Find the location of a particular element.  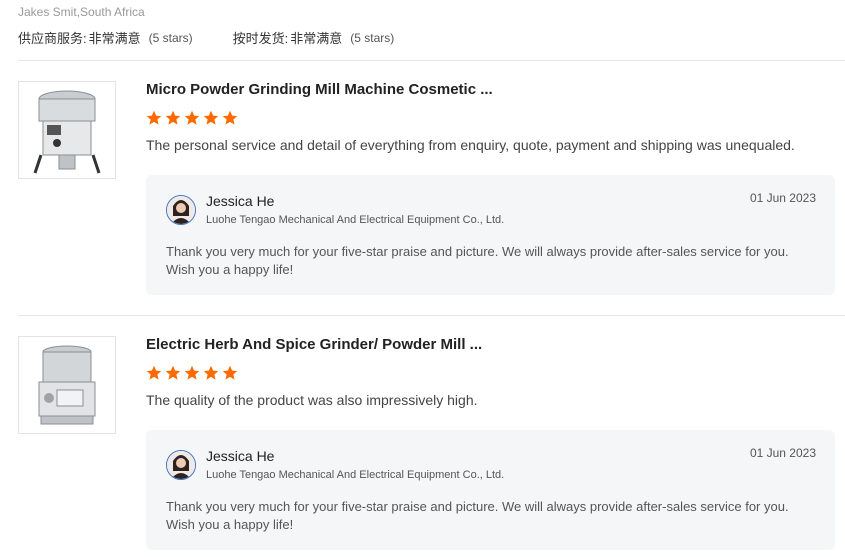

rating-label: 供应商服务: is located at coordinates (52, 38).